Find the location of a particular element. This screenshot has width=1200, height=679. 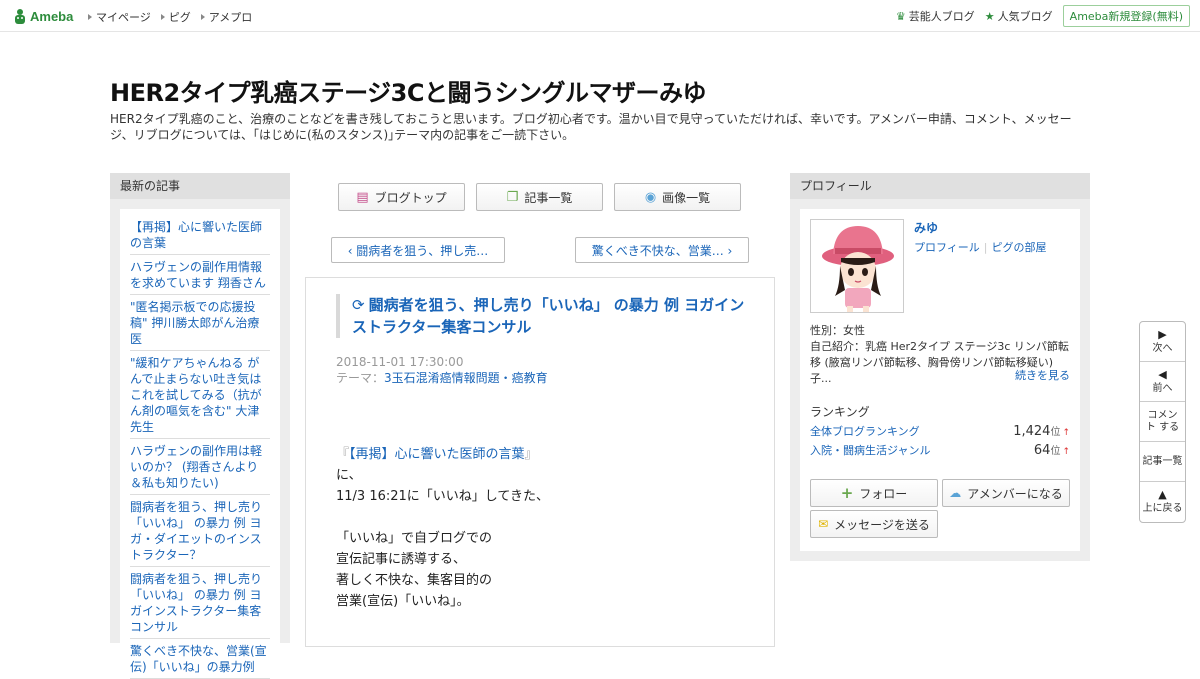

read-more-link: 続きを見る is located at coordinates (1042, 375).